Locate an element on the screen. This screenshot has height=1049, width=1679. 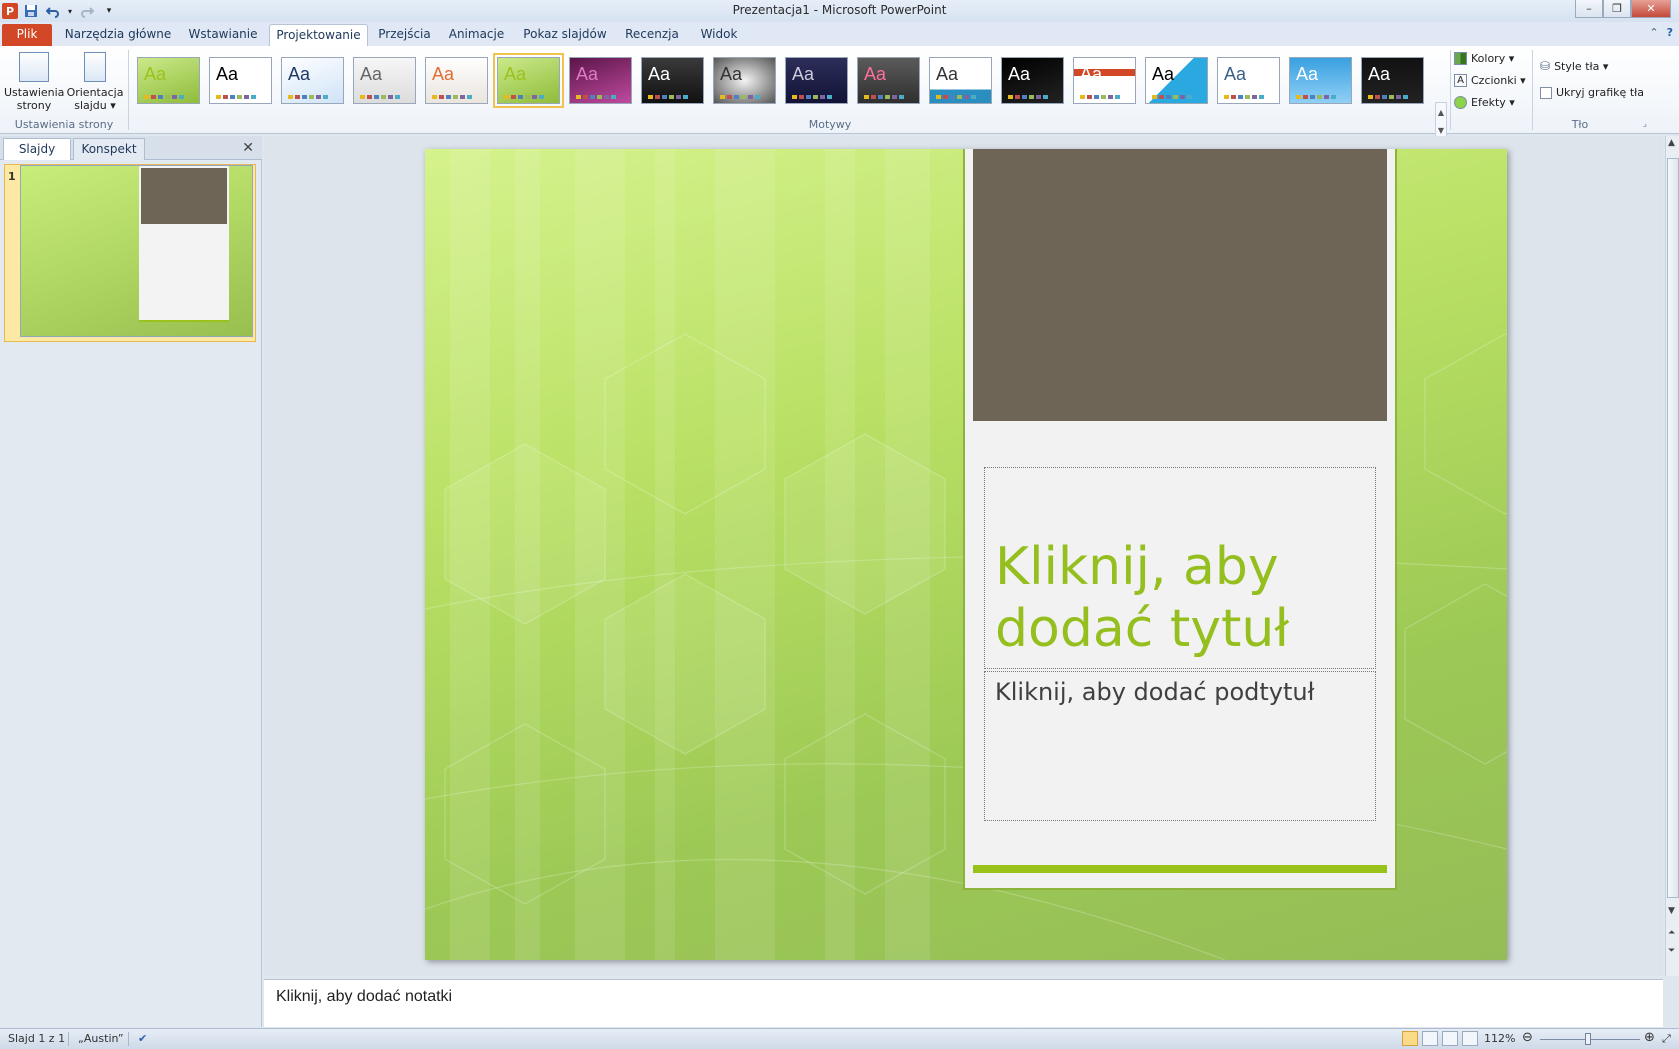
spelling-check-icon: ✔ is located at coordinates (142, 1038).